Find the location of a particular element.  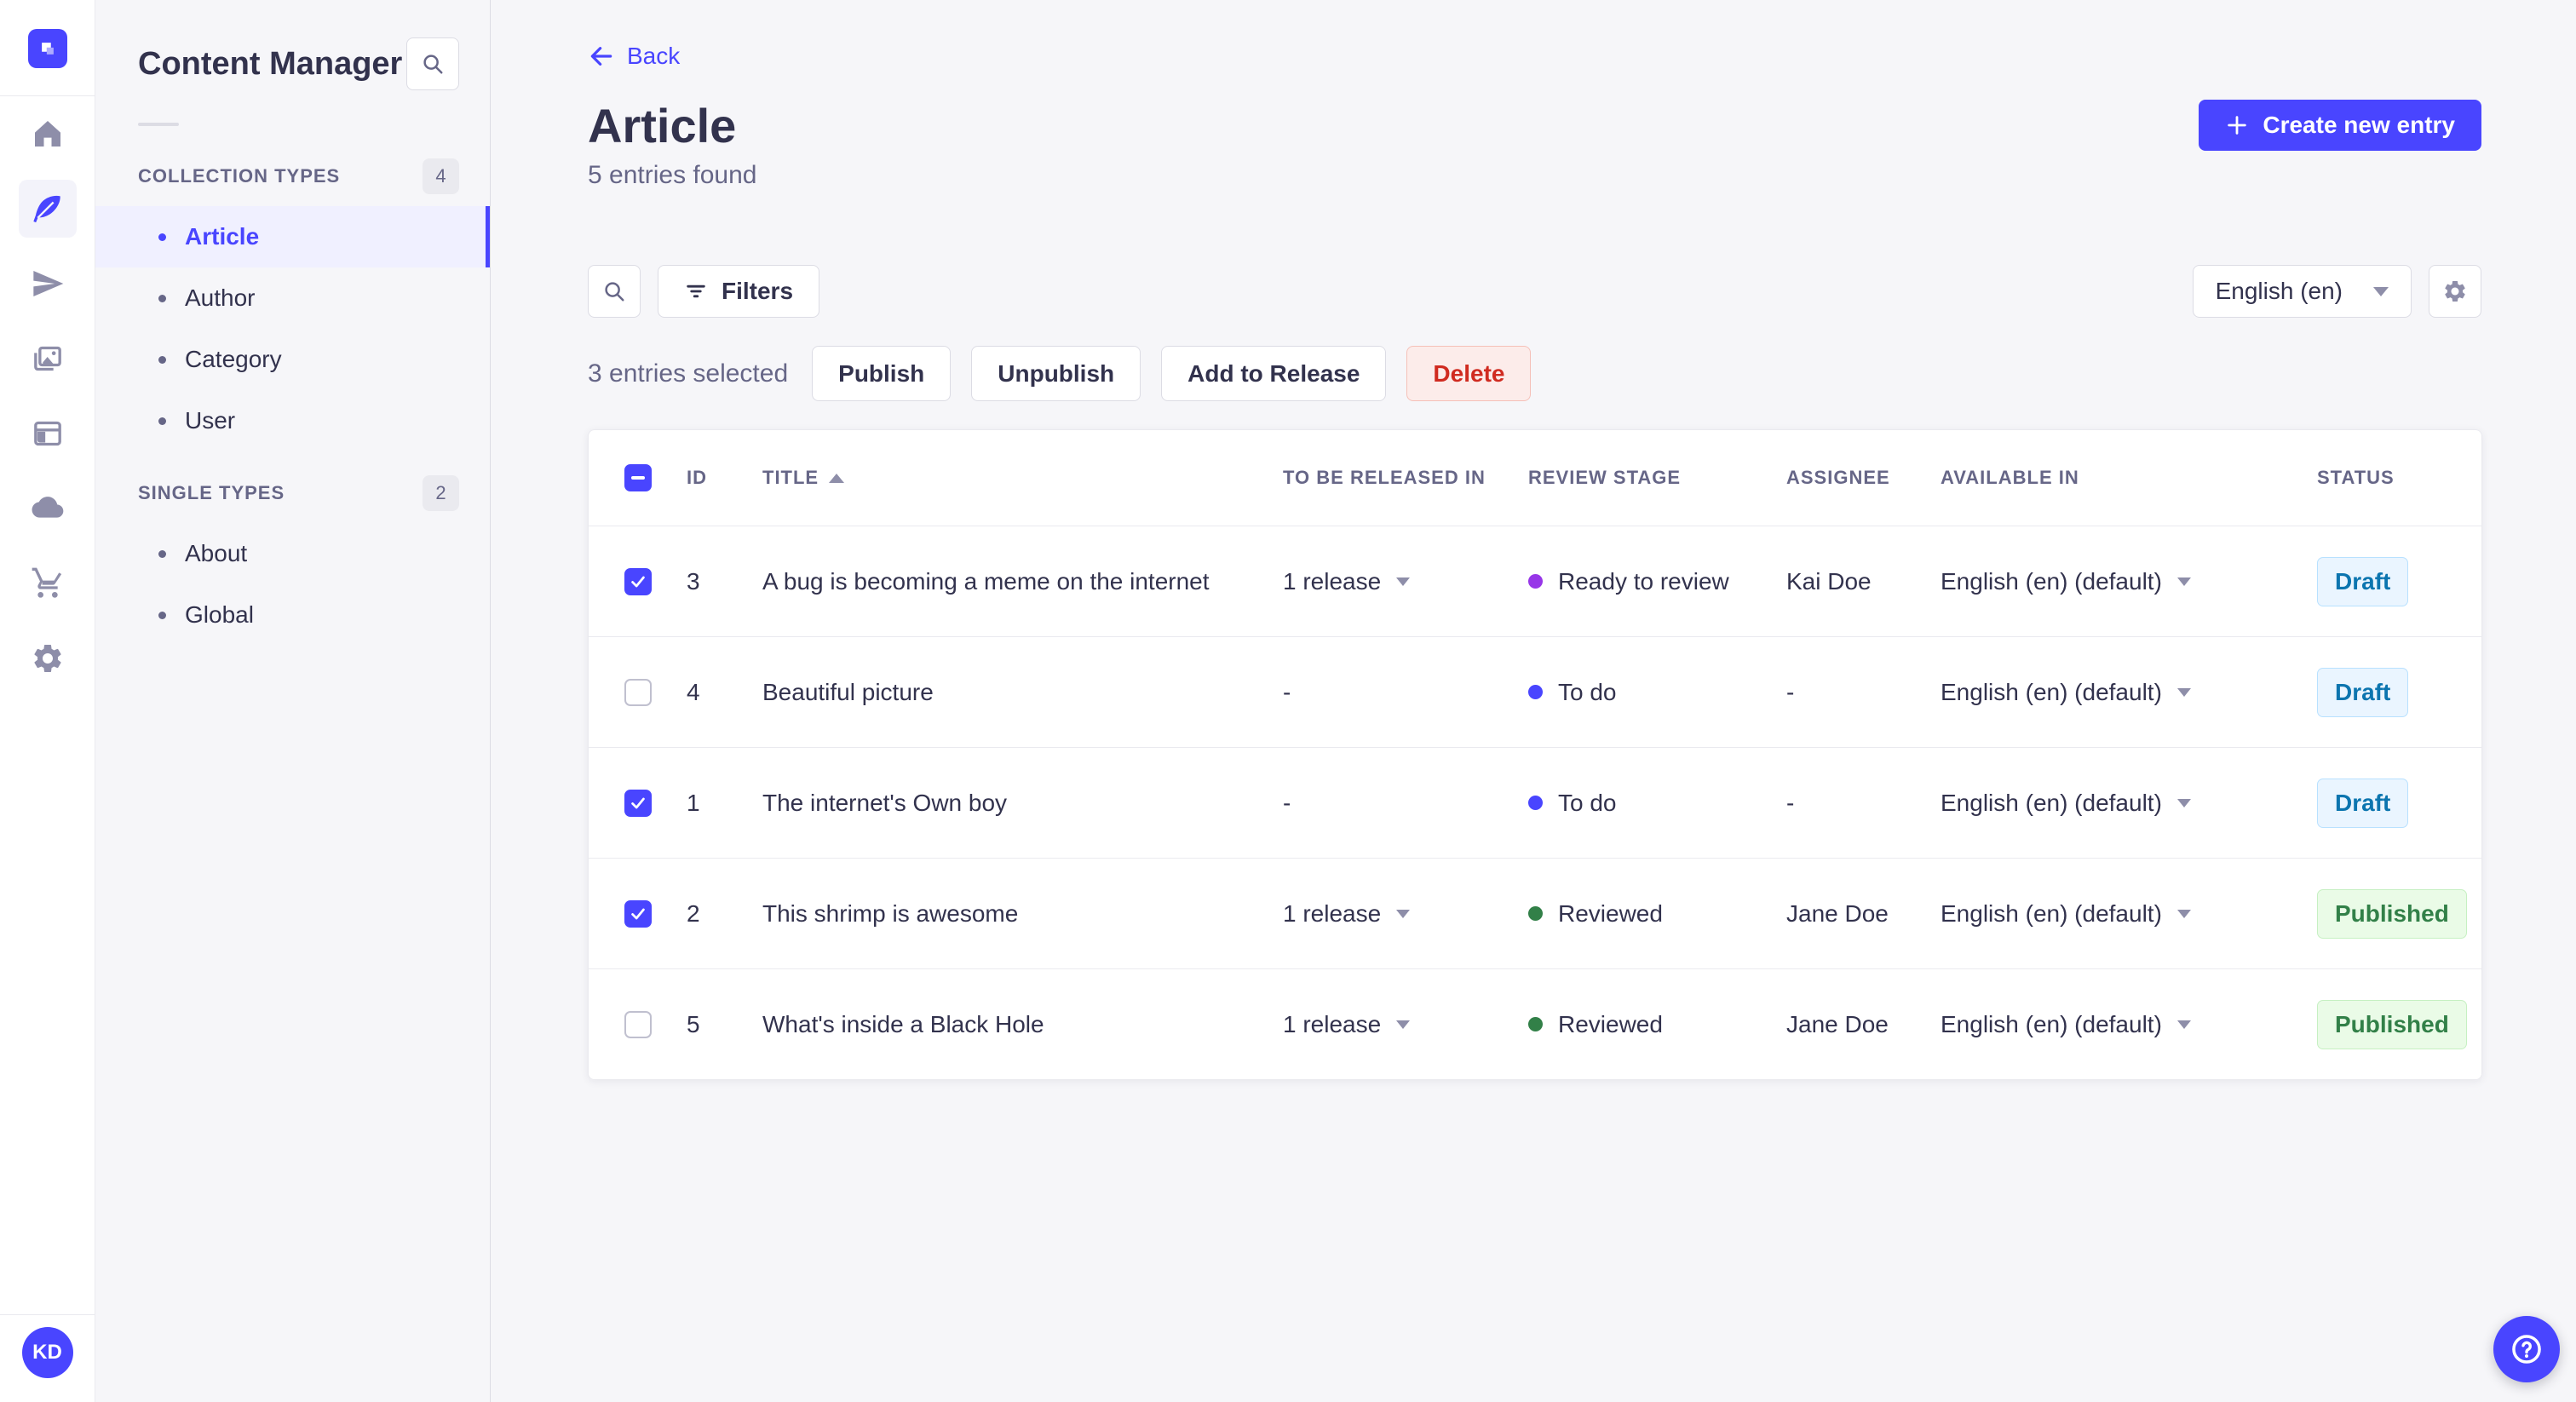

sidebar-item-article: Article is located at coordinates (292, 236).